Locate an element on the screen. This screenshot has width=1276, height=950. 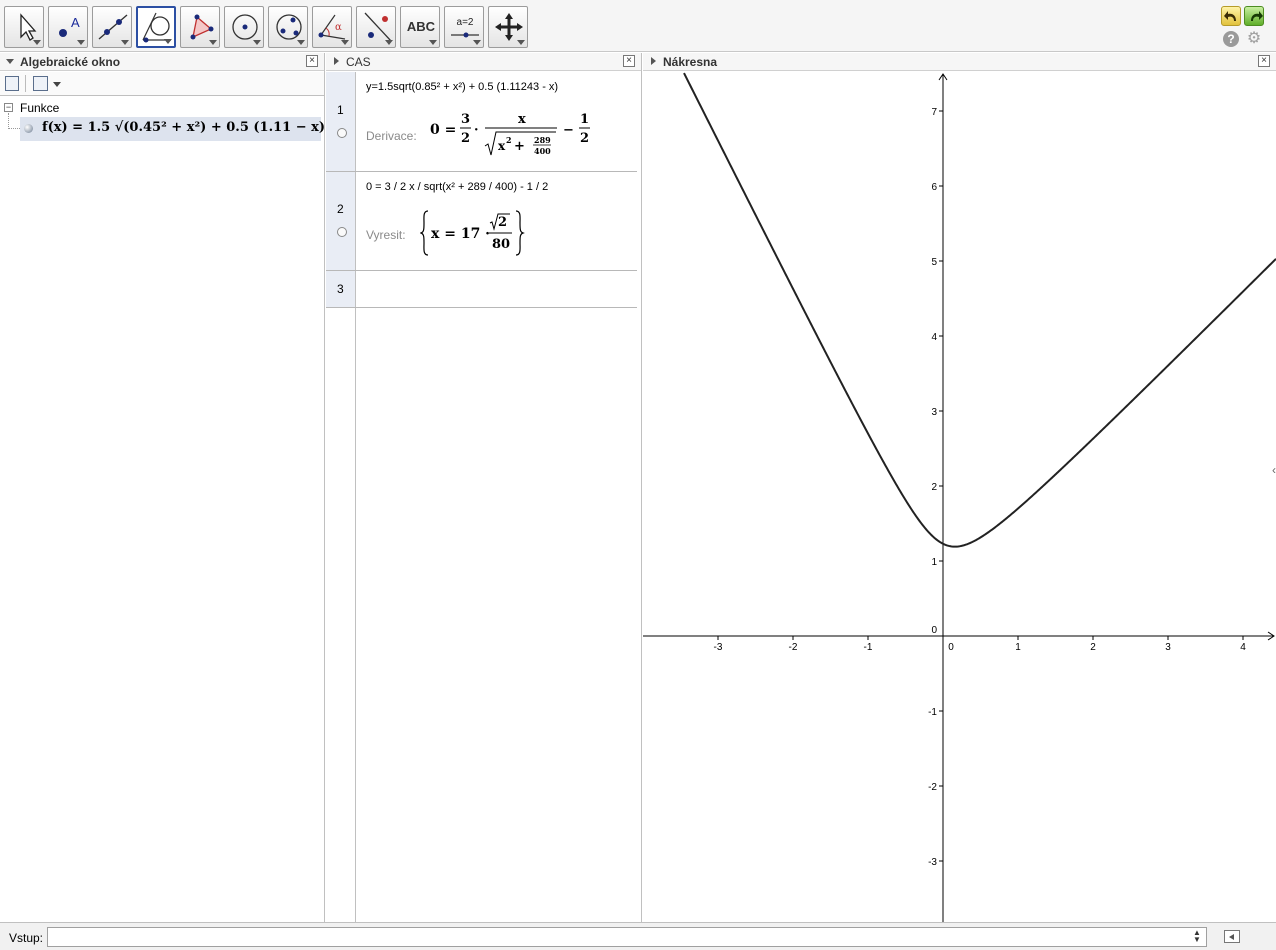
close-cas-button: × is located at coordinates (629, 61).